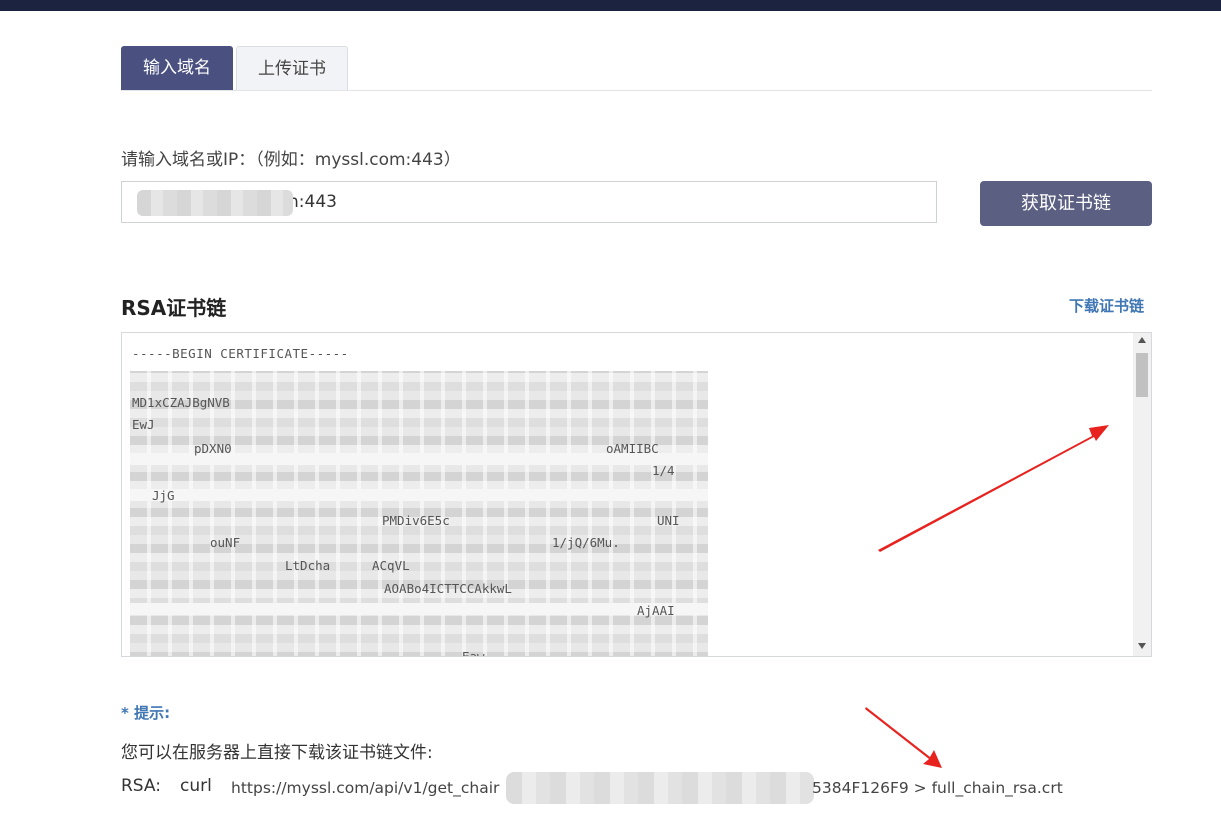 The image size is (1221, 829). What do you see at coordinates (416, 520) in the screenshot?
I see `cert-fragment: PMDiv6E5c` at bounding box center [416, 520].